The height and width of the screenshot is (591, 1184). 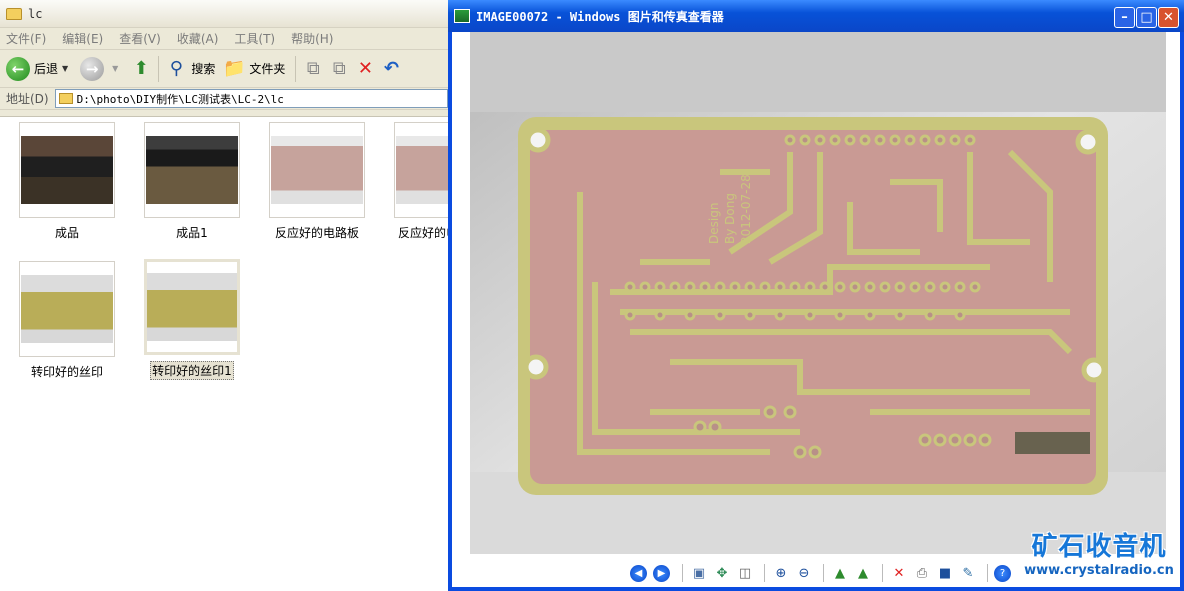 What do you see at coordinates (1002, 573) in the screenshot?
I see `help-icon: ?` at bounding box center [1002, 573].